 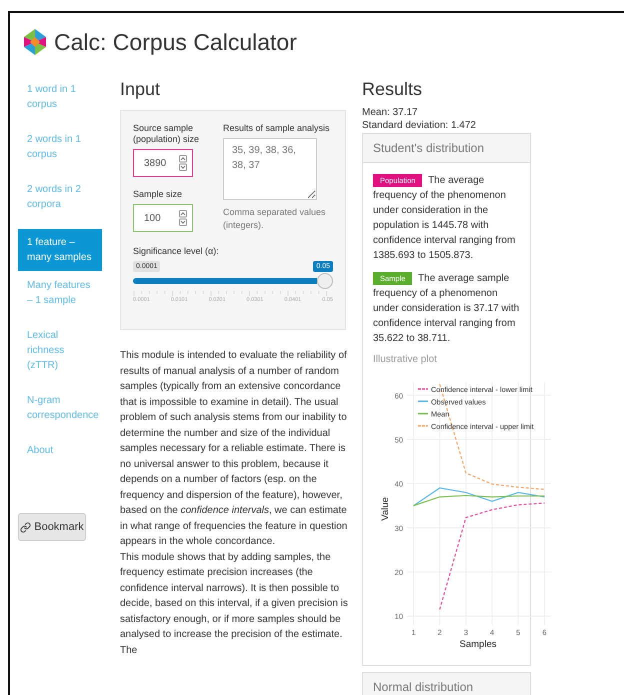 What do you see at coordinates (446, 148) in the screenshot?
I see `panel-header: Student's distribution` at bounding box center [446, 148].